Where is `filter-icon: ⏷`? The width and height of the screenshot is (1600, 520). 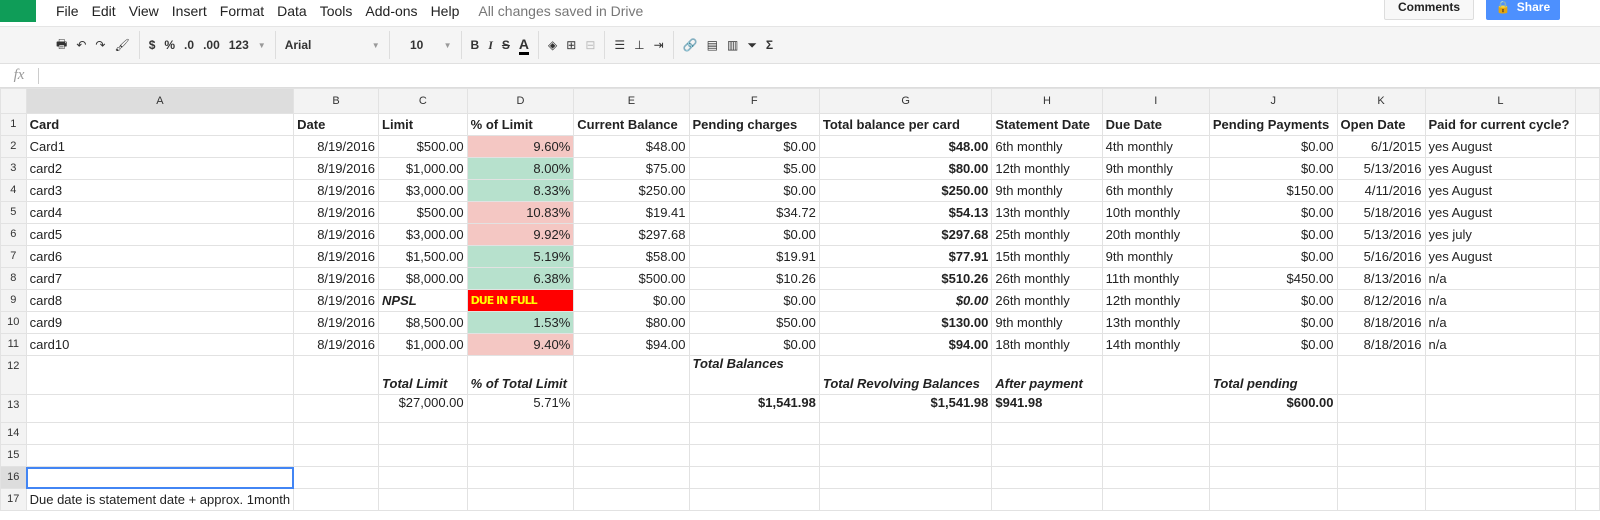 filter-icon: ⏷ is located at coordinates (752, 45).